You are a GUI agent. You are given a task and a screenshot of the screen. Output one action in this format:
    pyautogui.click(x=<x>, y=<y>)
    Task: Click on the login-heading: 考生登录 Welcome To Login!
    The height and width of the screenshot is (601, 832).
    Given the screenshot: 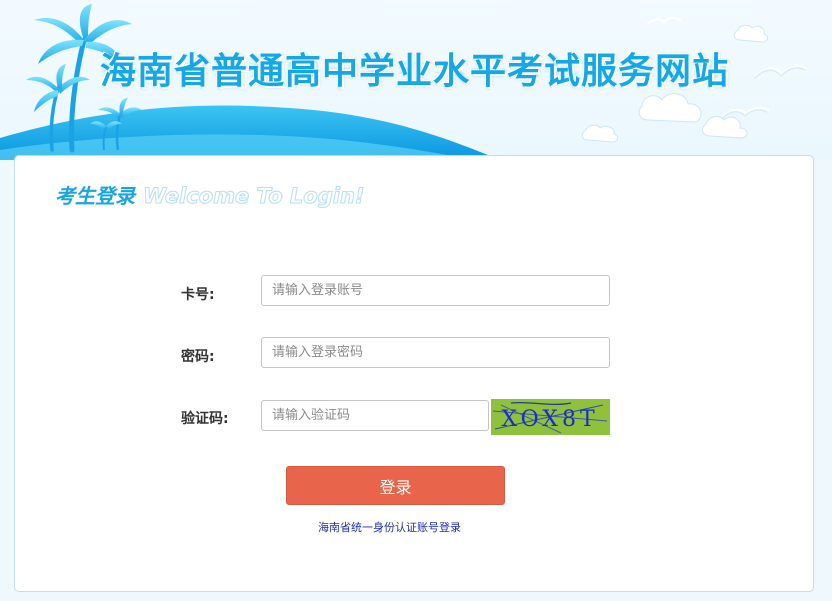 What is the action you would take?
    pyautogui.click(x=210, y=194)
    